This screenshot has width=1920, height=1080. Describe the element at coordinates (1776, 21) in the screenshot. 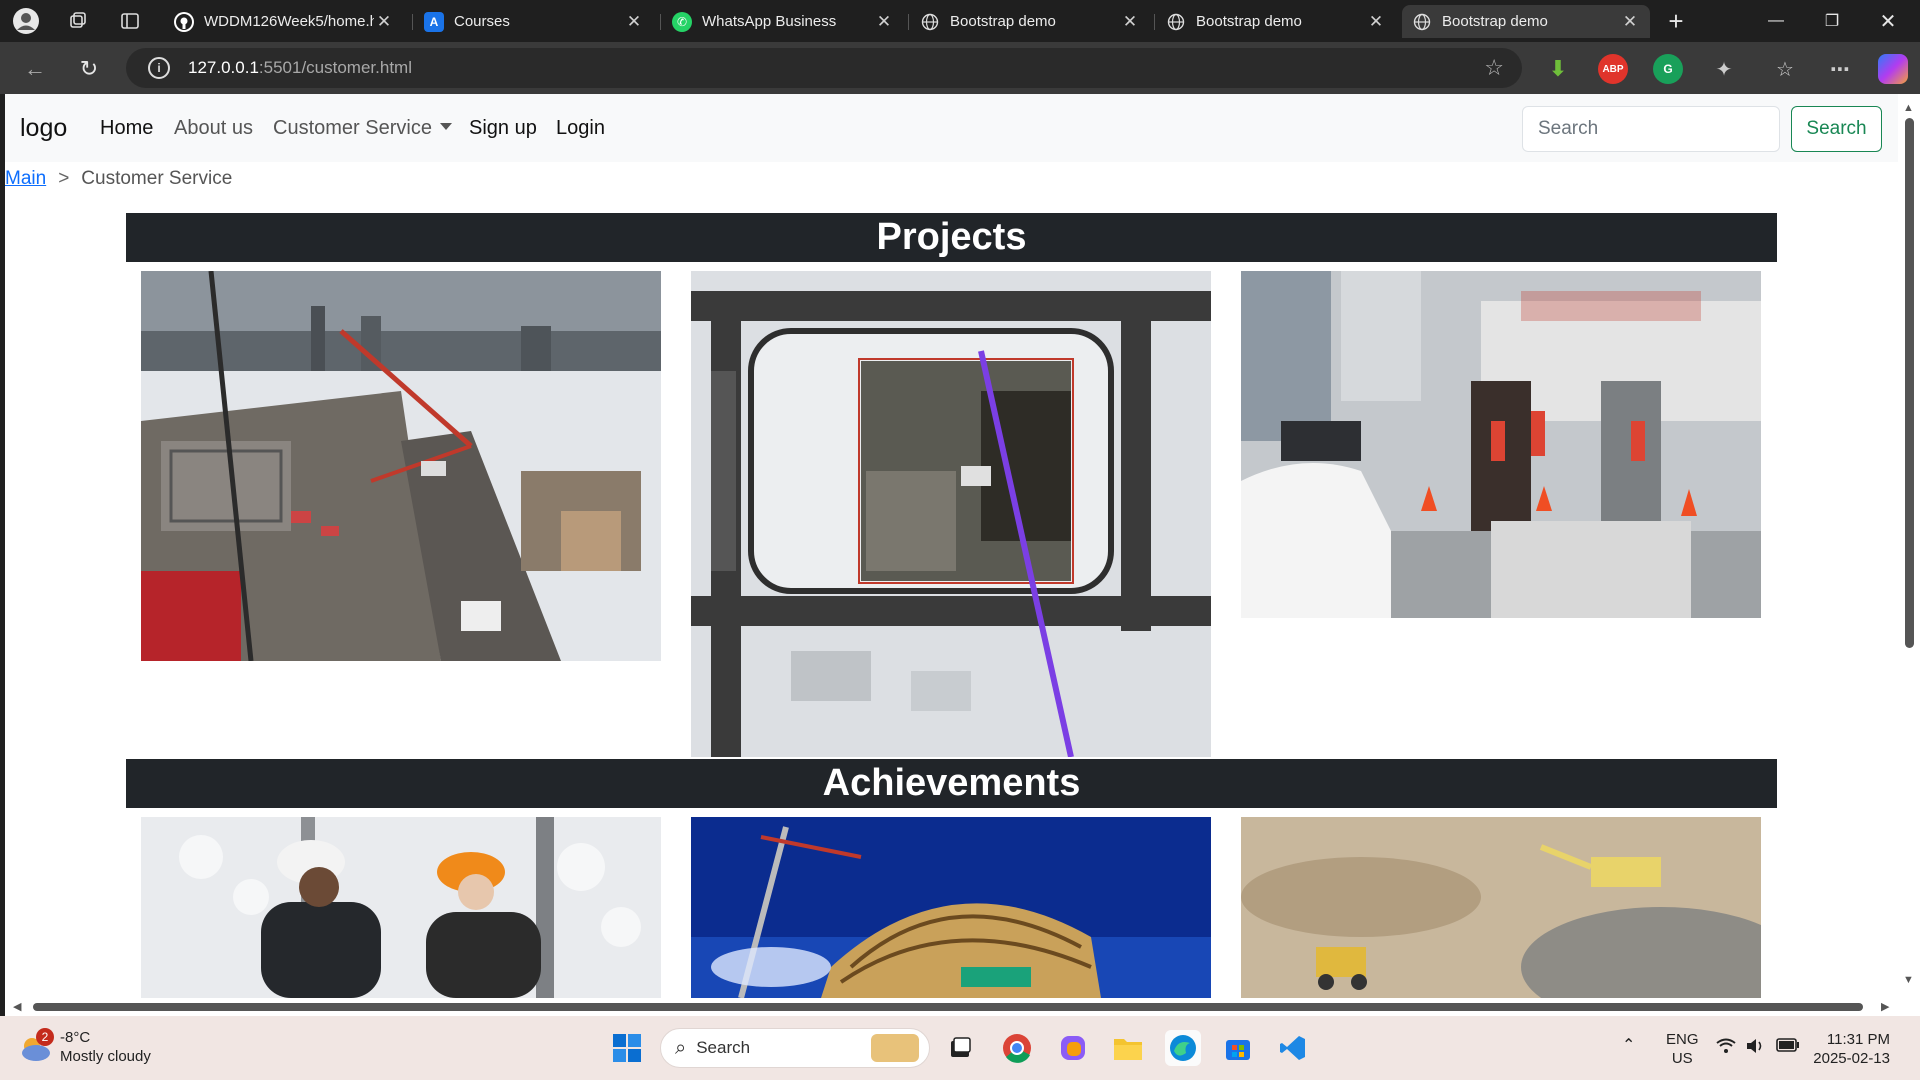

I see `minimize-icon: —` at that location.